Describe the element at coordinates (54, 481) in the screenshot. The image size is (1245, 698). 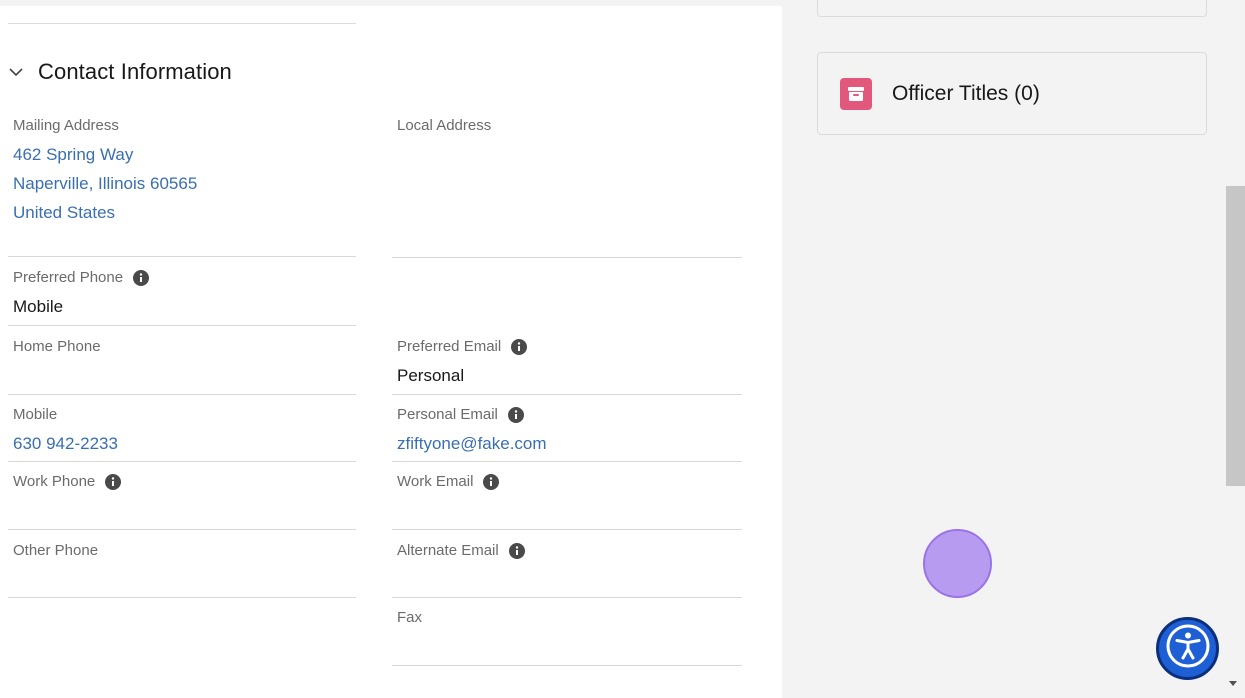
I see `field-label: Work Phone` at that location.